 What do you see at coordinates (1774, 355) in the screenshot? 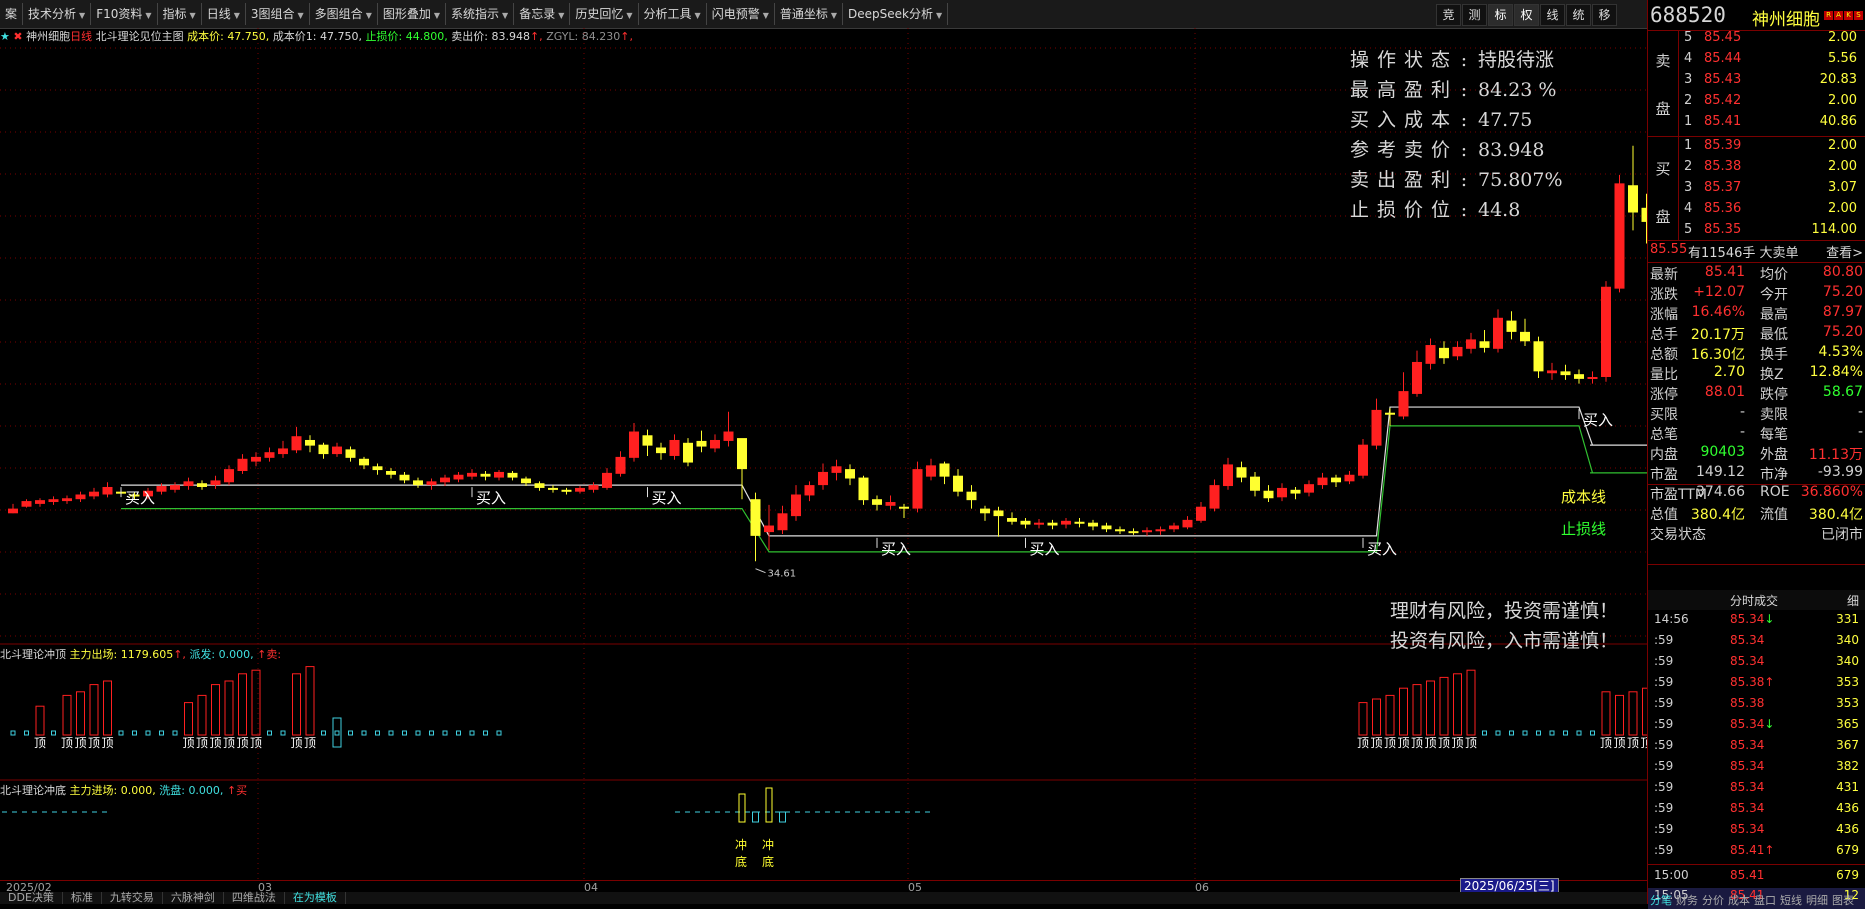
I see `quote-key: 换手` at bounding box center [1774, 355].